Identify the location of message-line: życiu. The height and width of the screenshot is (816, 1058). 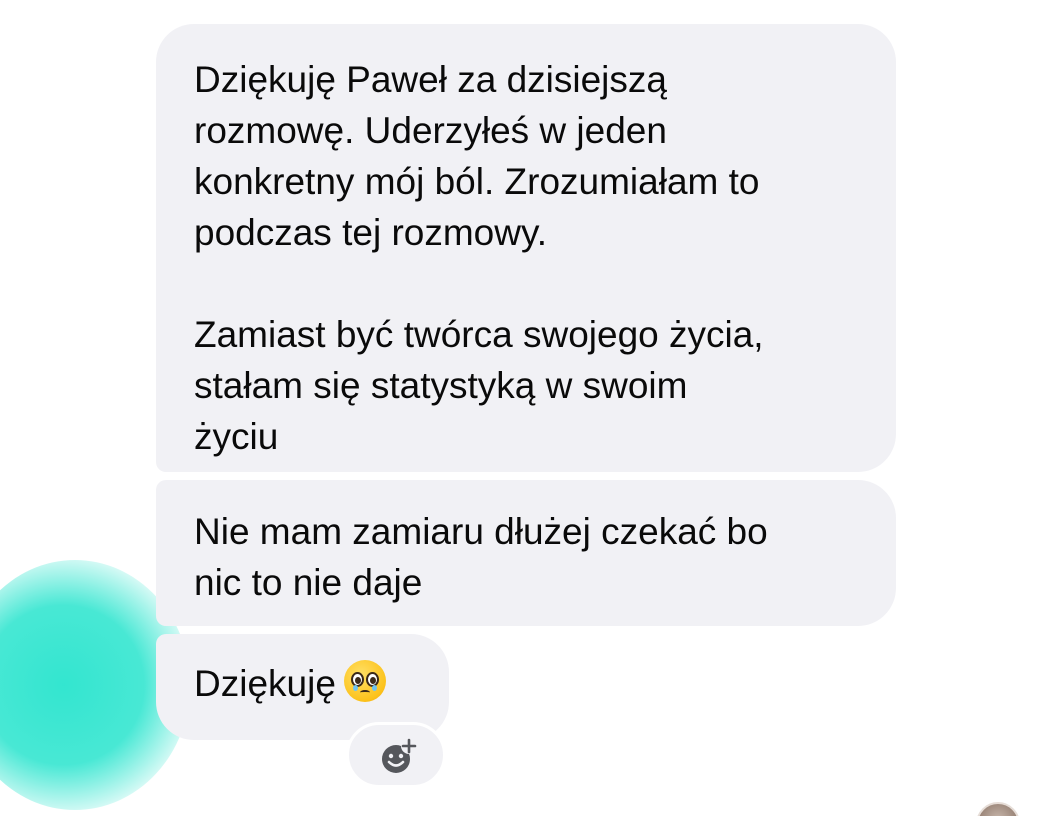
(236, 436).